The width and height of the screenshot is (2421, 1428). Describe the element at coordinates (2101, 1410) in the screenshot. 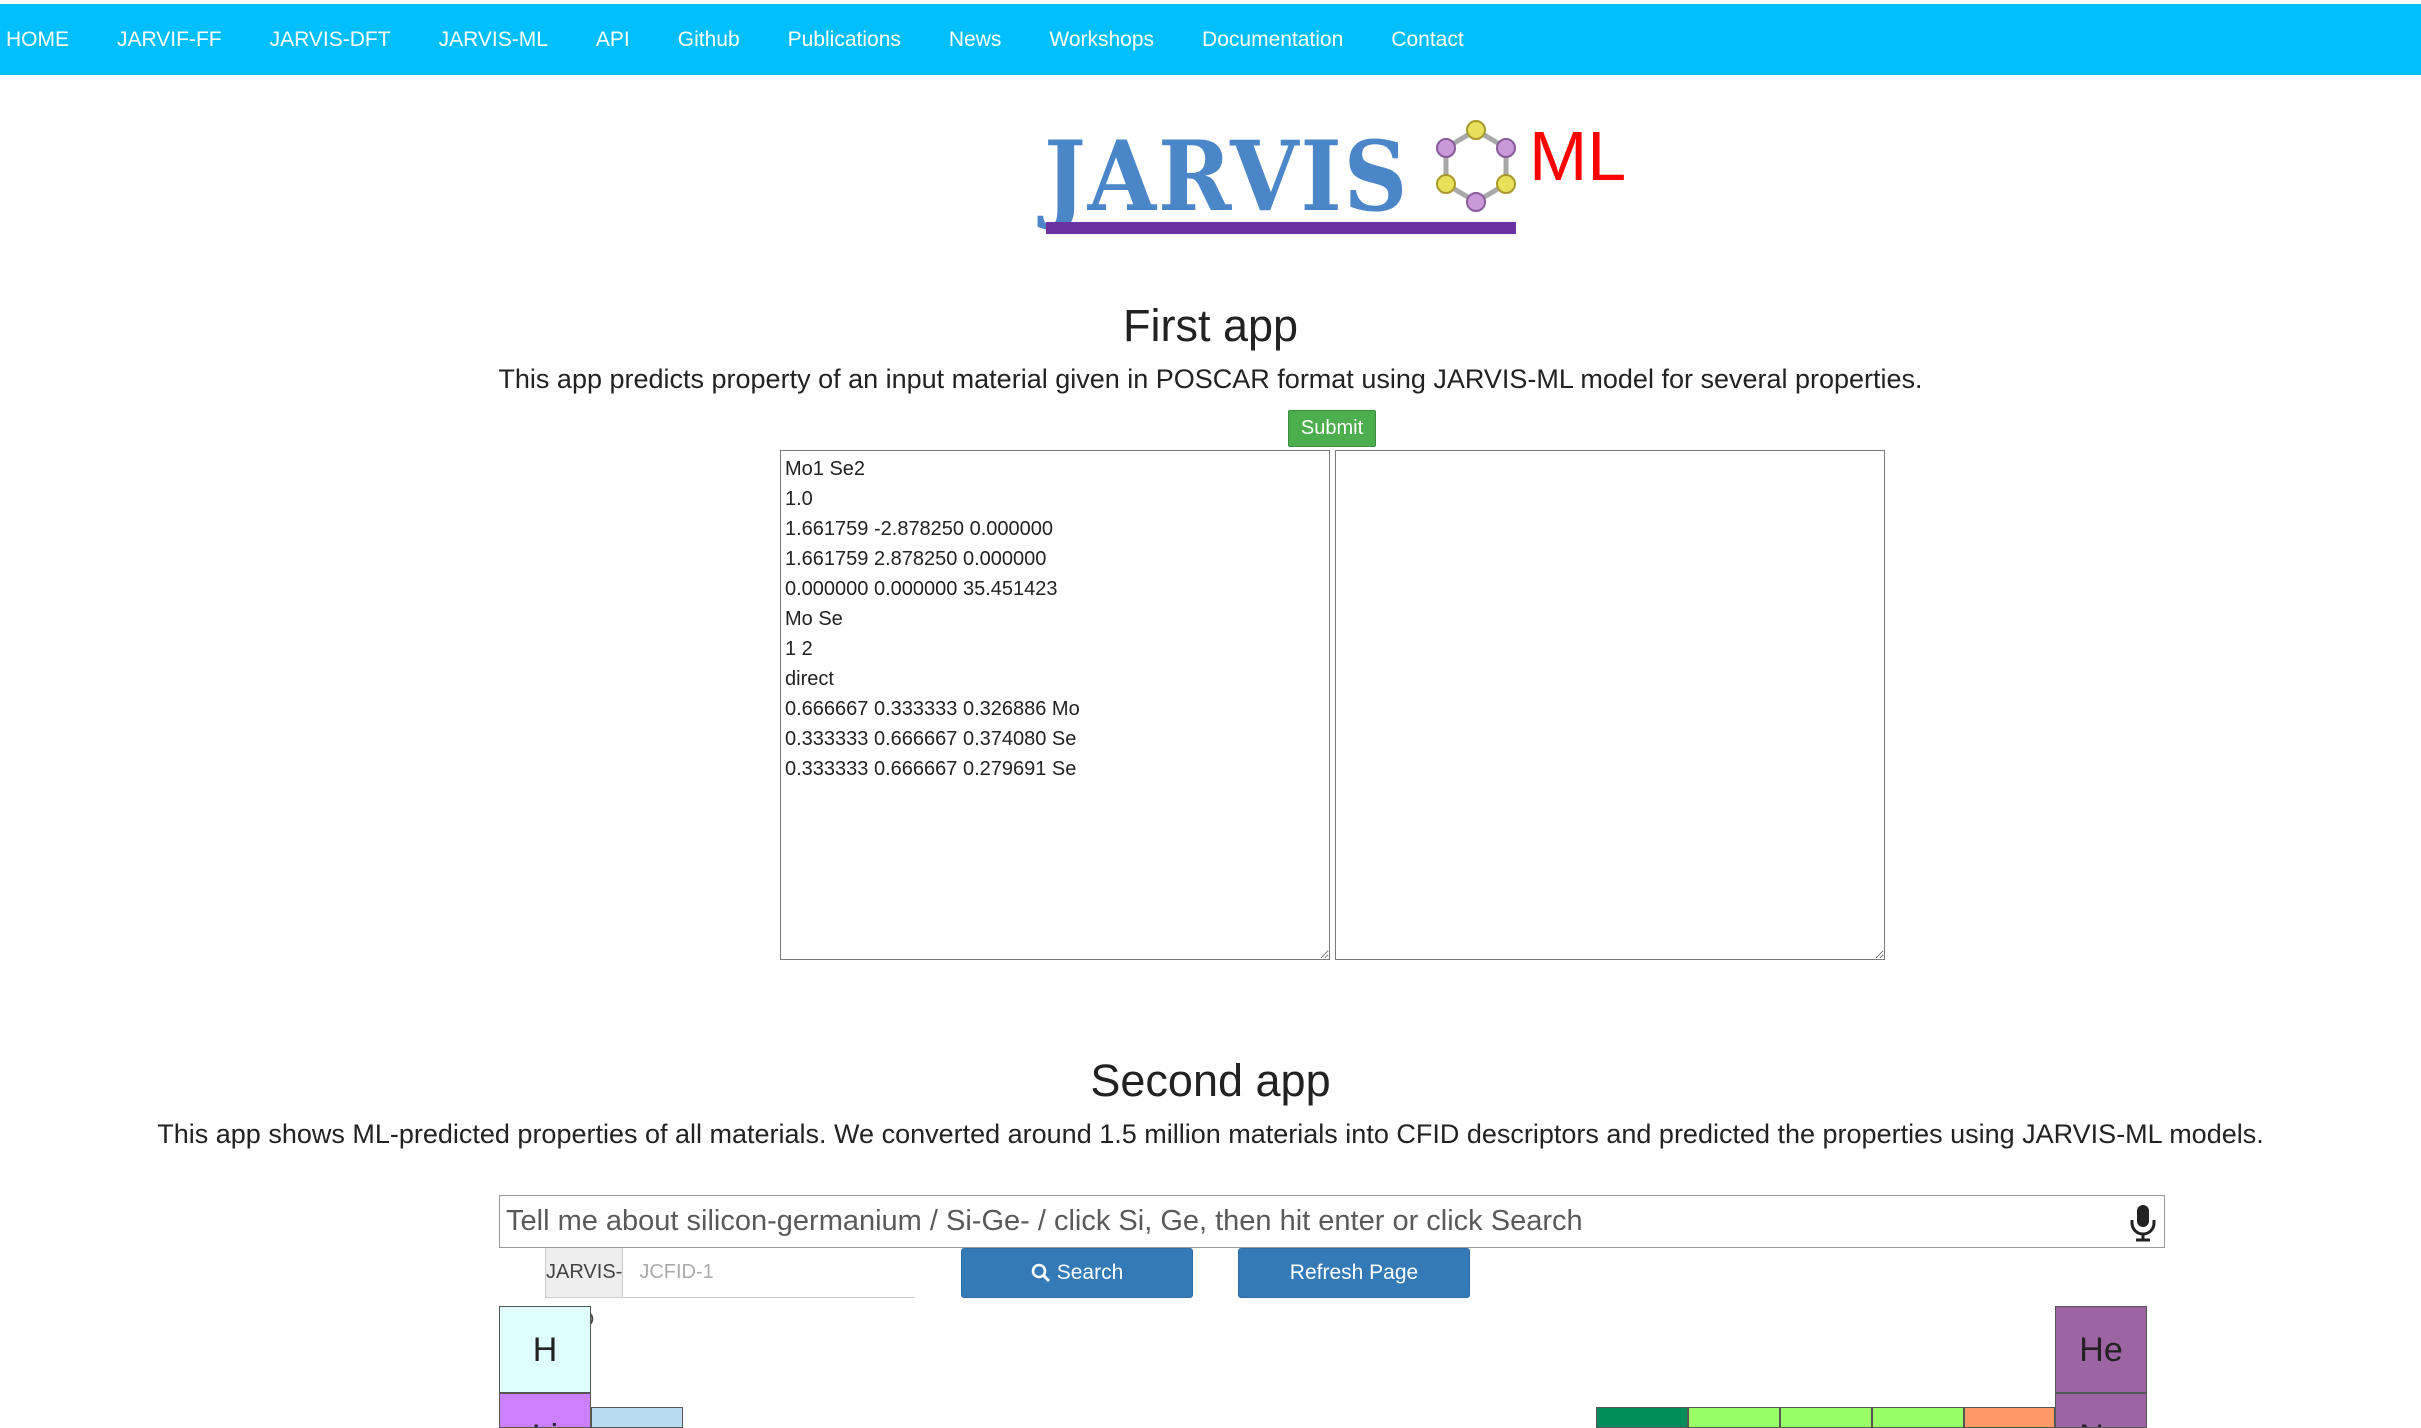

I see `element-ne: Ne` at that location.